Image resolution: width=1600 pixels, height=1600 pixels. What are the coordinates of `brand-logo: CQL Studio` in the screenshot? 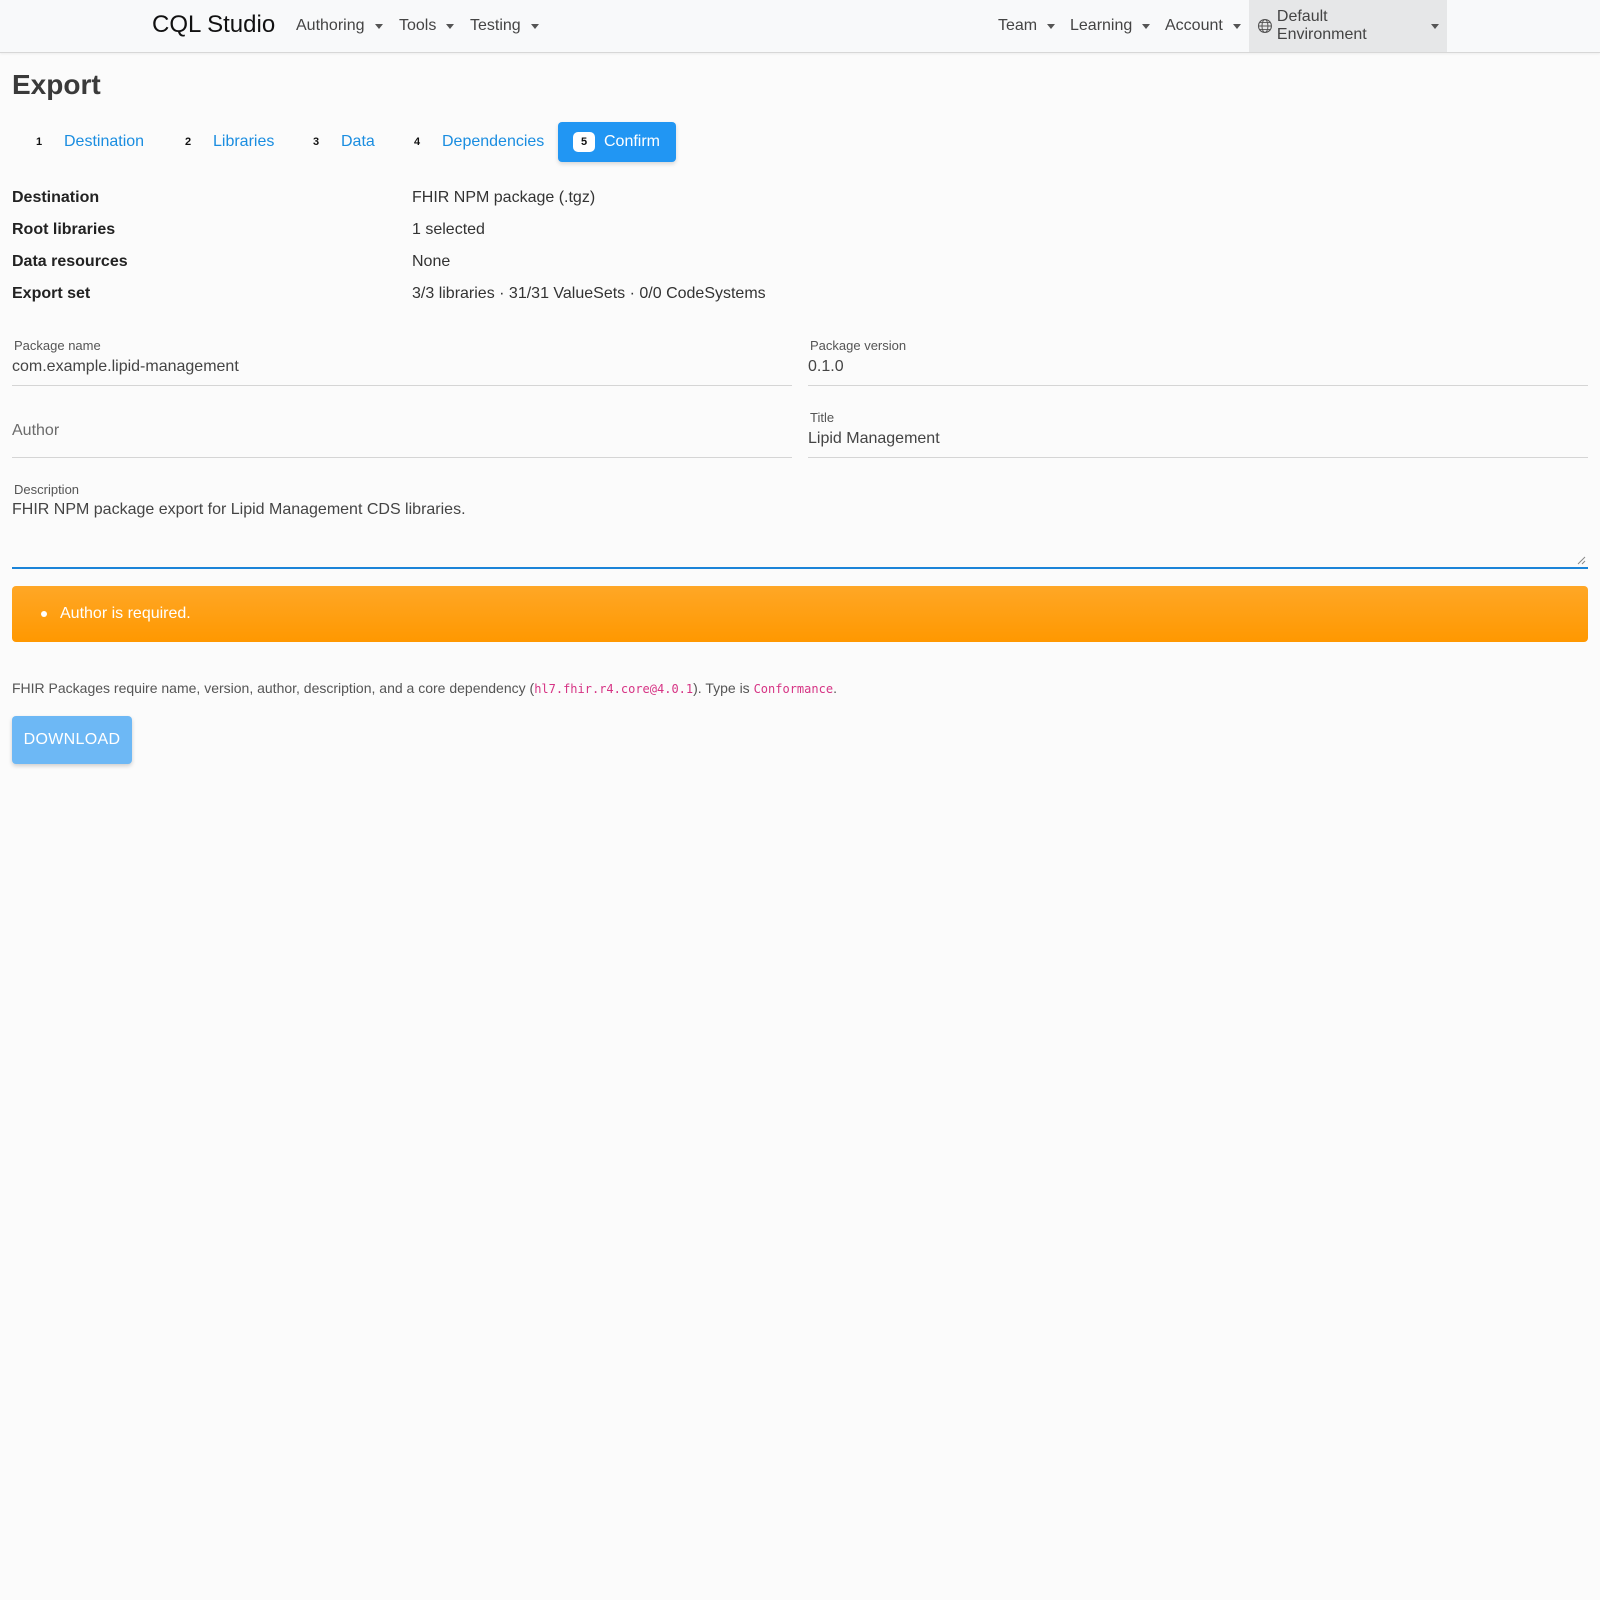 It's located at (213, 25).